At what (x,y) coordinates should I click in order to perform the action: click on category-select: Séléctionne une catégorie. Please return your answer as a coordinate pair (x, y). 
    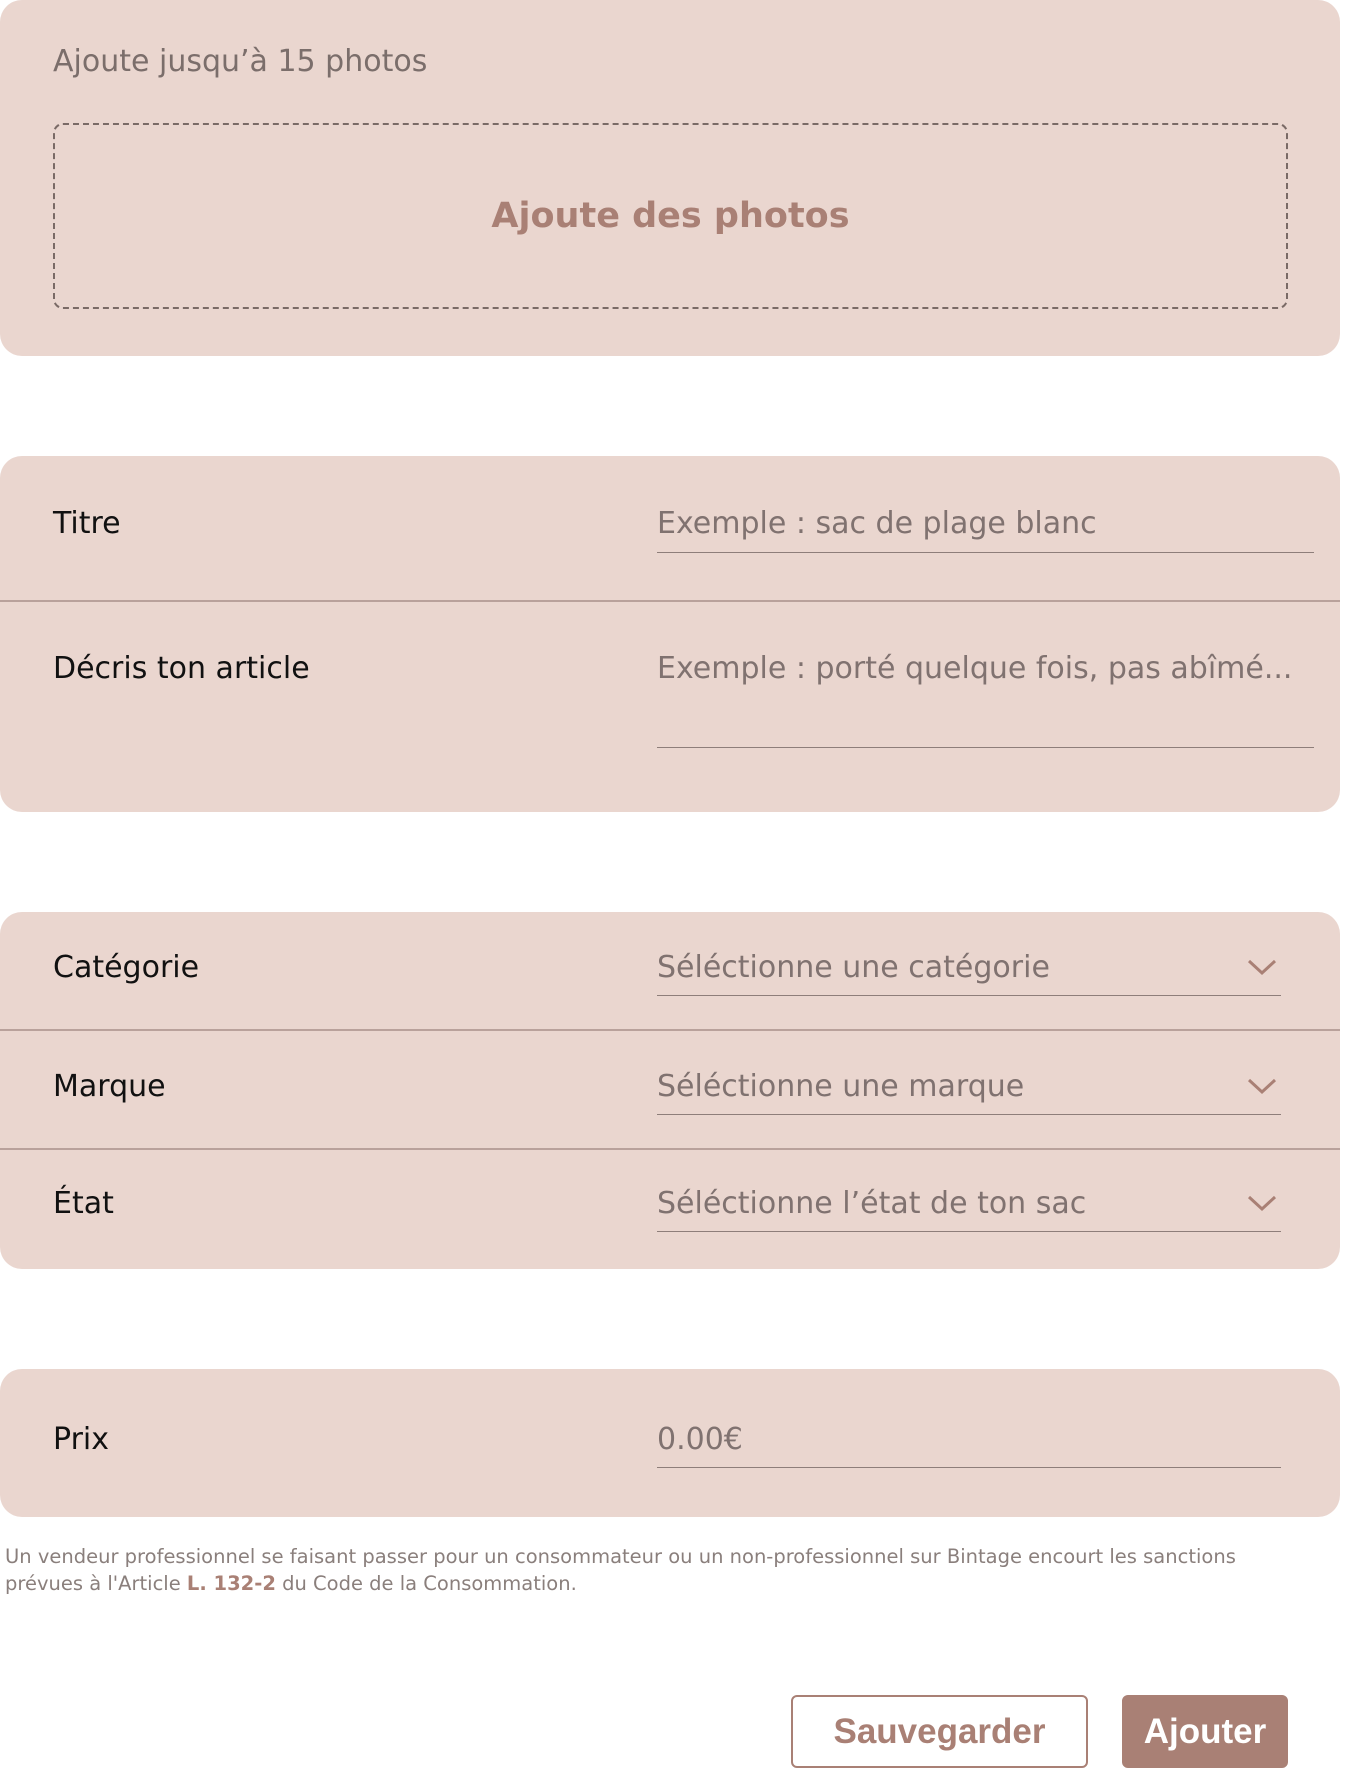
    Looking at the image, I should click on (969, 973).